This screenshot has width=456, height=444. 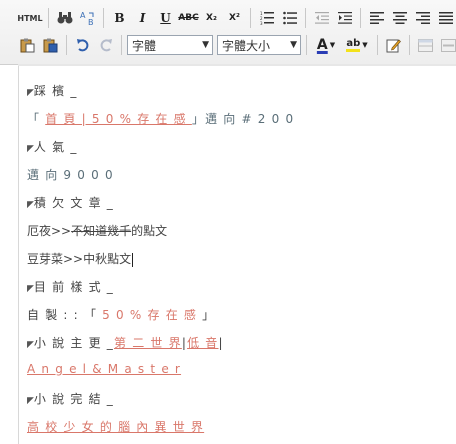 I want to click on align-center-button, so click(x=399, y=18).